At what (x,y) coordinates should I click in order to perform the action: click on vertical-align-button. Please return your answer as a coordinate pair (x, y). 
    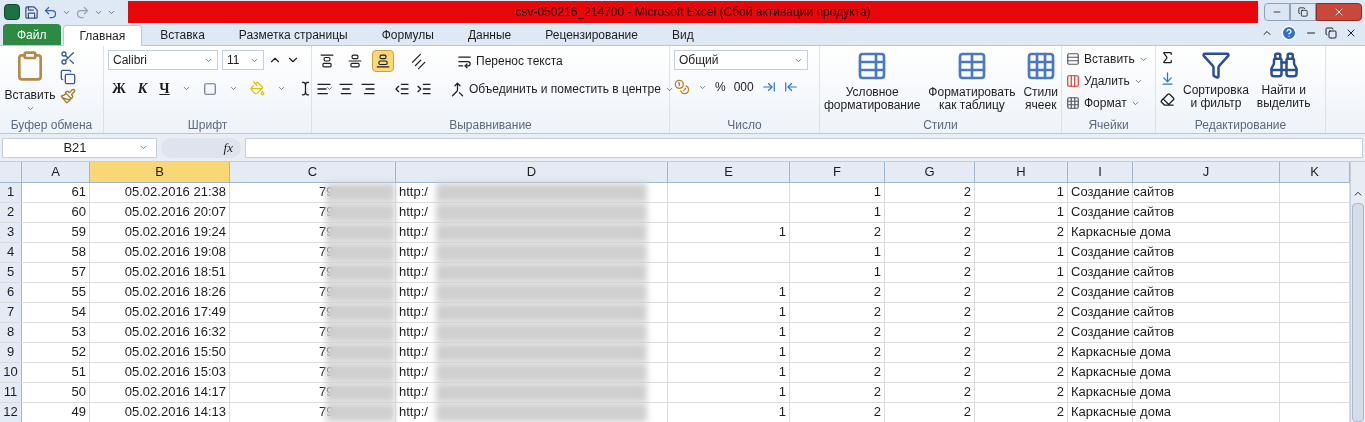
    Looking at the image, I should click on (383, 61).